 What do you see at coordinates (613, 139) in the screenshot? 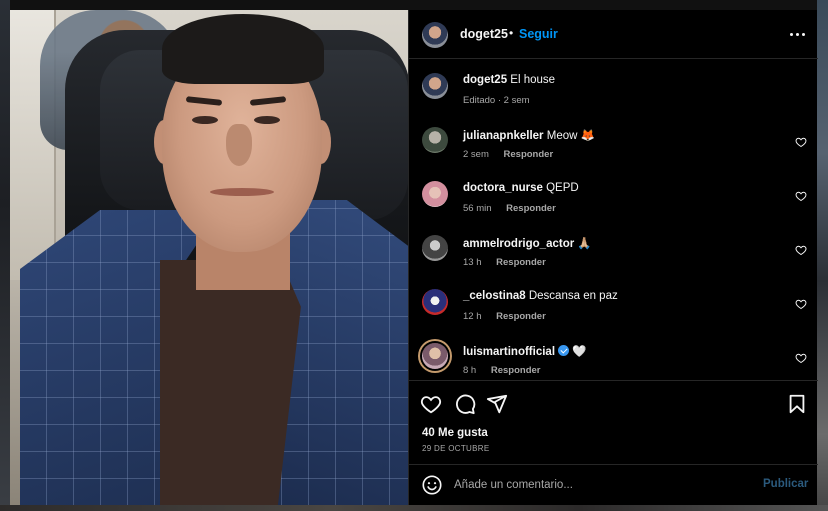
I see `comment-row: julianapnkeller Meow 🦊 2 sem Responder` at bounding box center [613, 139].